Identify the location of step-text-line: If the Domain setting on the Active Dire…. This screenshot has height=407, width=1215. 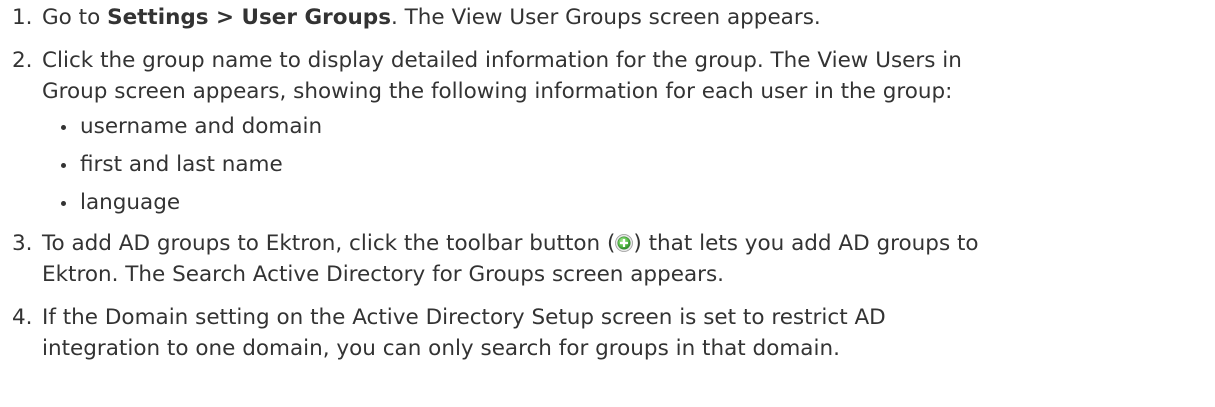
(464, 317).